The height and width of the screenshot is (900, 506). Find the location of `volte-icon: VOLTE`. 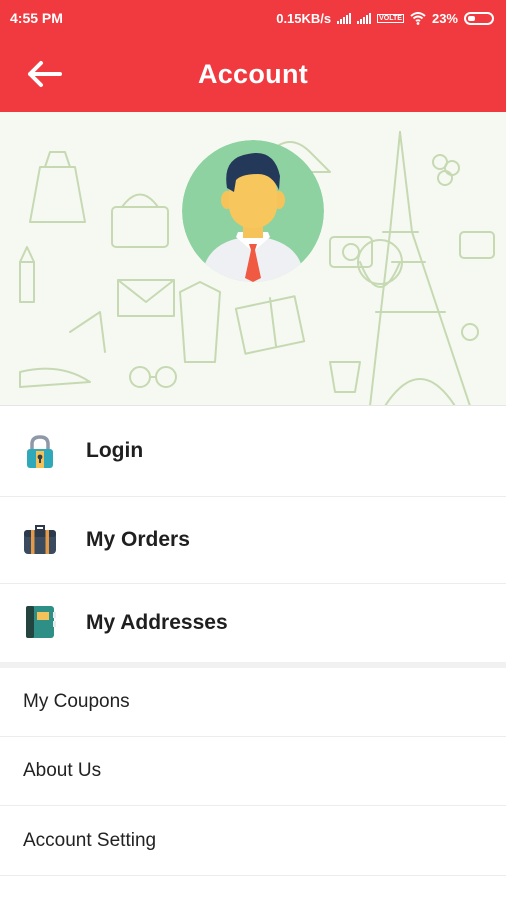

volte-icon: VOLTE is located at coordinates (390, 18).